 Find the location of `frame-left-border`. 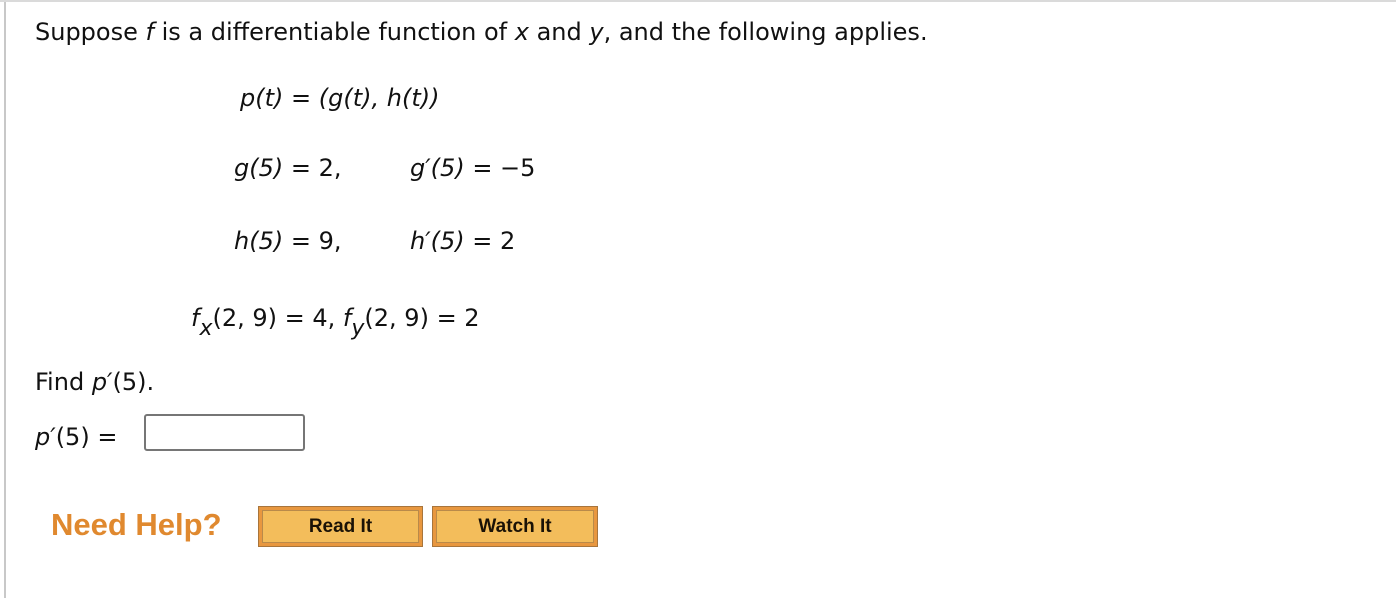

frame-left-border is located at coordinates (5, 300).